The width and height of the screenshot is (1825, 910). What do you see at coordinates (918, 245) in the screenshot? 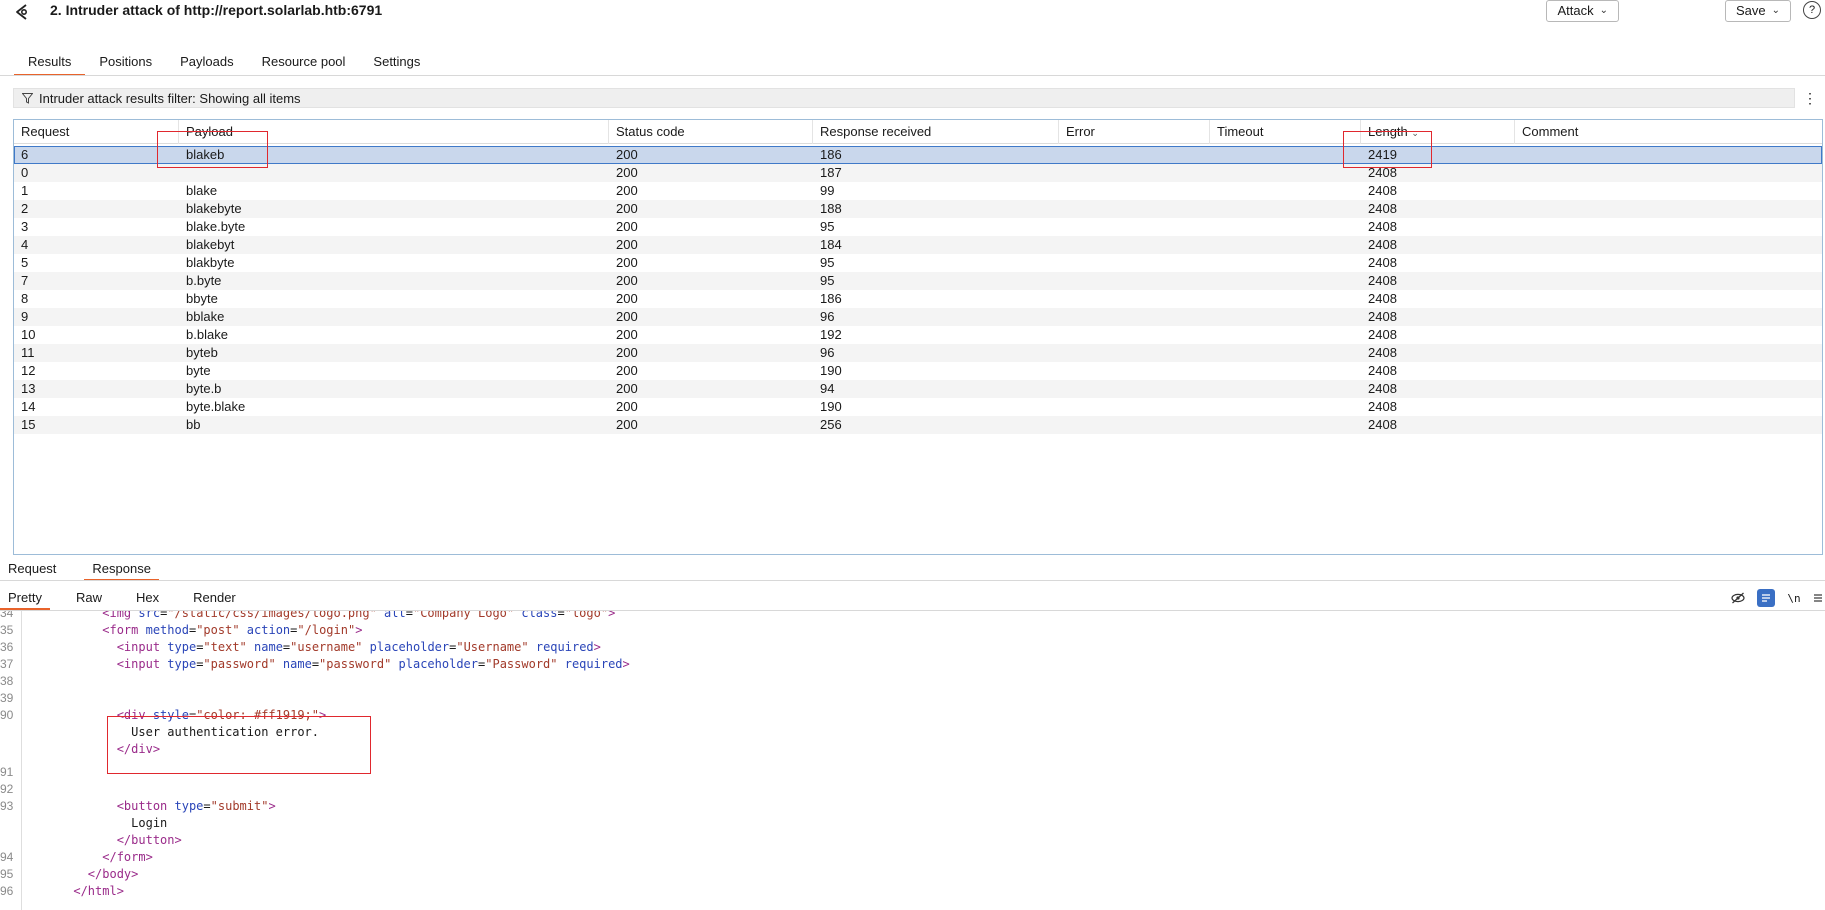
I see `table-row: 4 blakebyt 200 184 2408` at bounding box center [918, 245].